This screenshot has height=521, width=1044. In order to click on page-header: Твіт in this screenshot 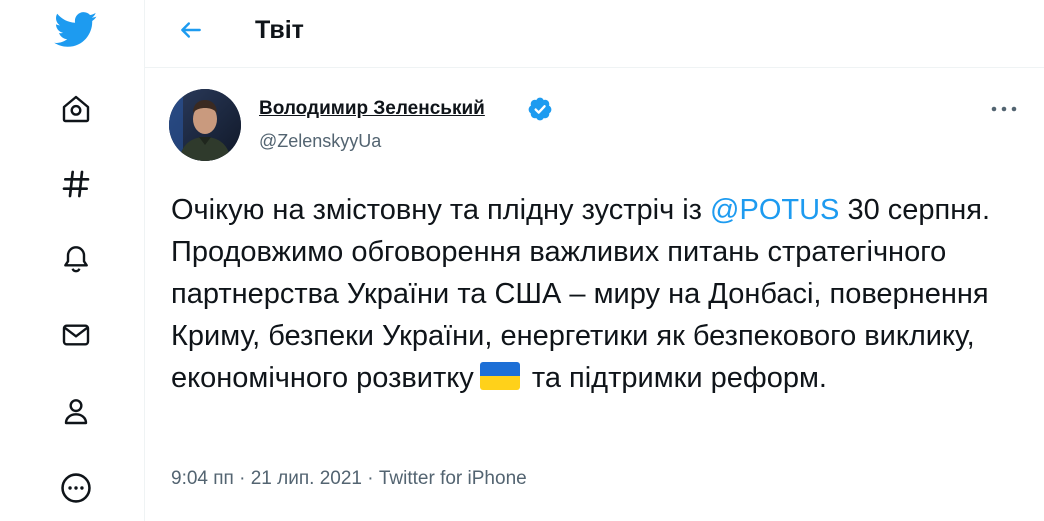, I will do `click(594, 34)`.